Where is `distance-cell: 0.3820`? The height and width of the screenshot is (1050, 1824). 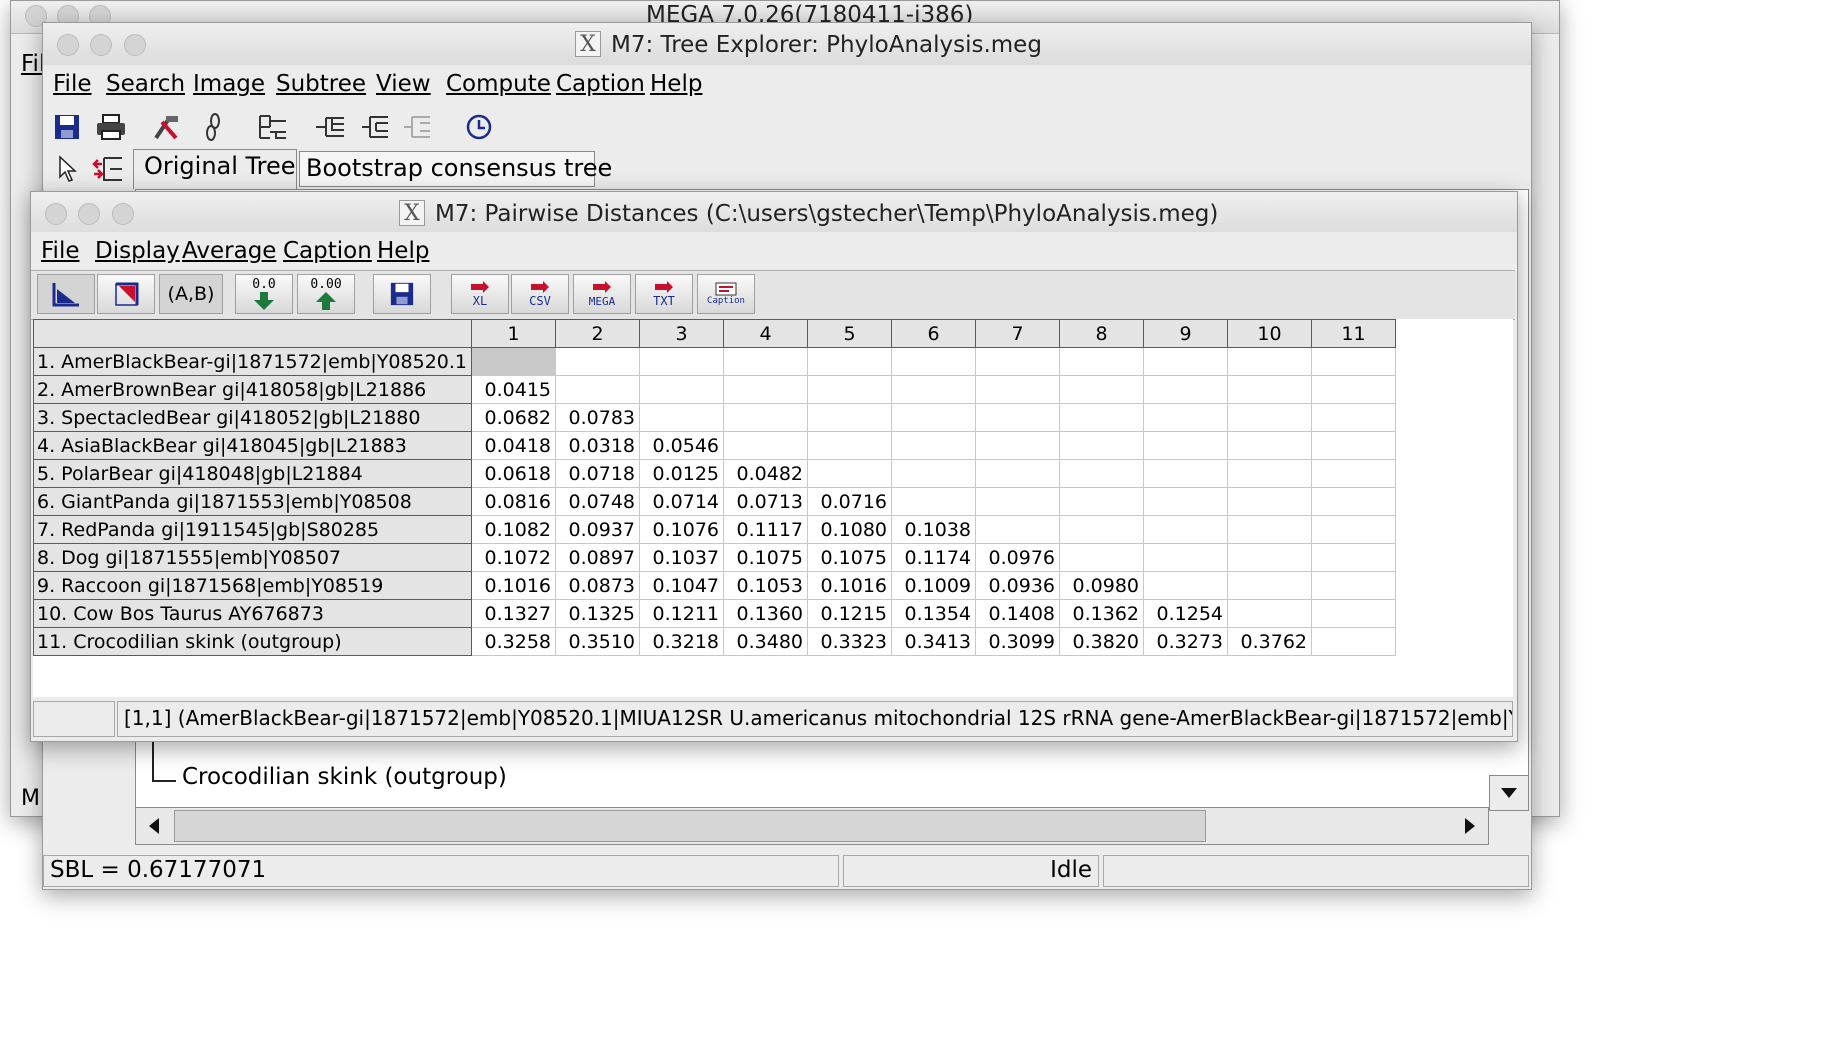 distance-cell: 0.3820 is located at coordinates (1101, 641).